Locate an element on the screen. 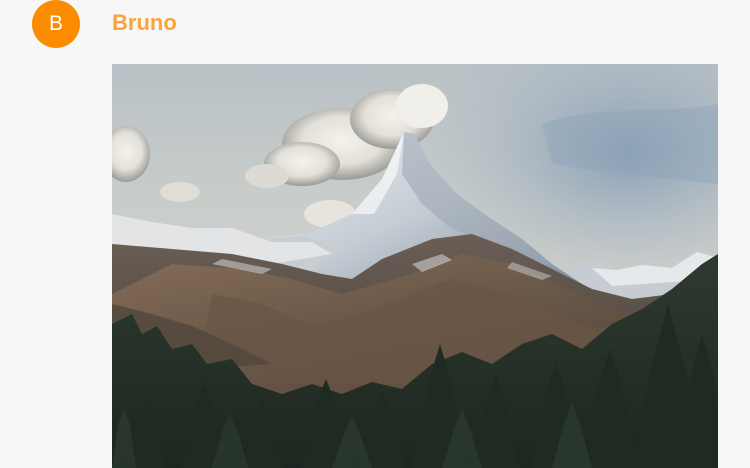  avatar: B is located at coordinates (56, 24).